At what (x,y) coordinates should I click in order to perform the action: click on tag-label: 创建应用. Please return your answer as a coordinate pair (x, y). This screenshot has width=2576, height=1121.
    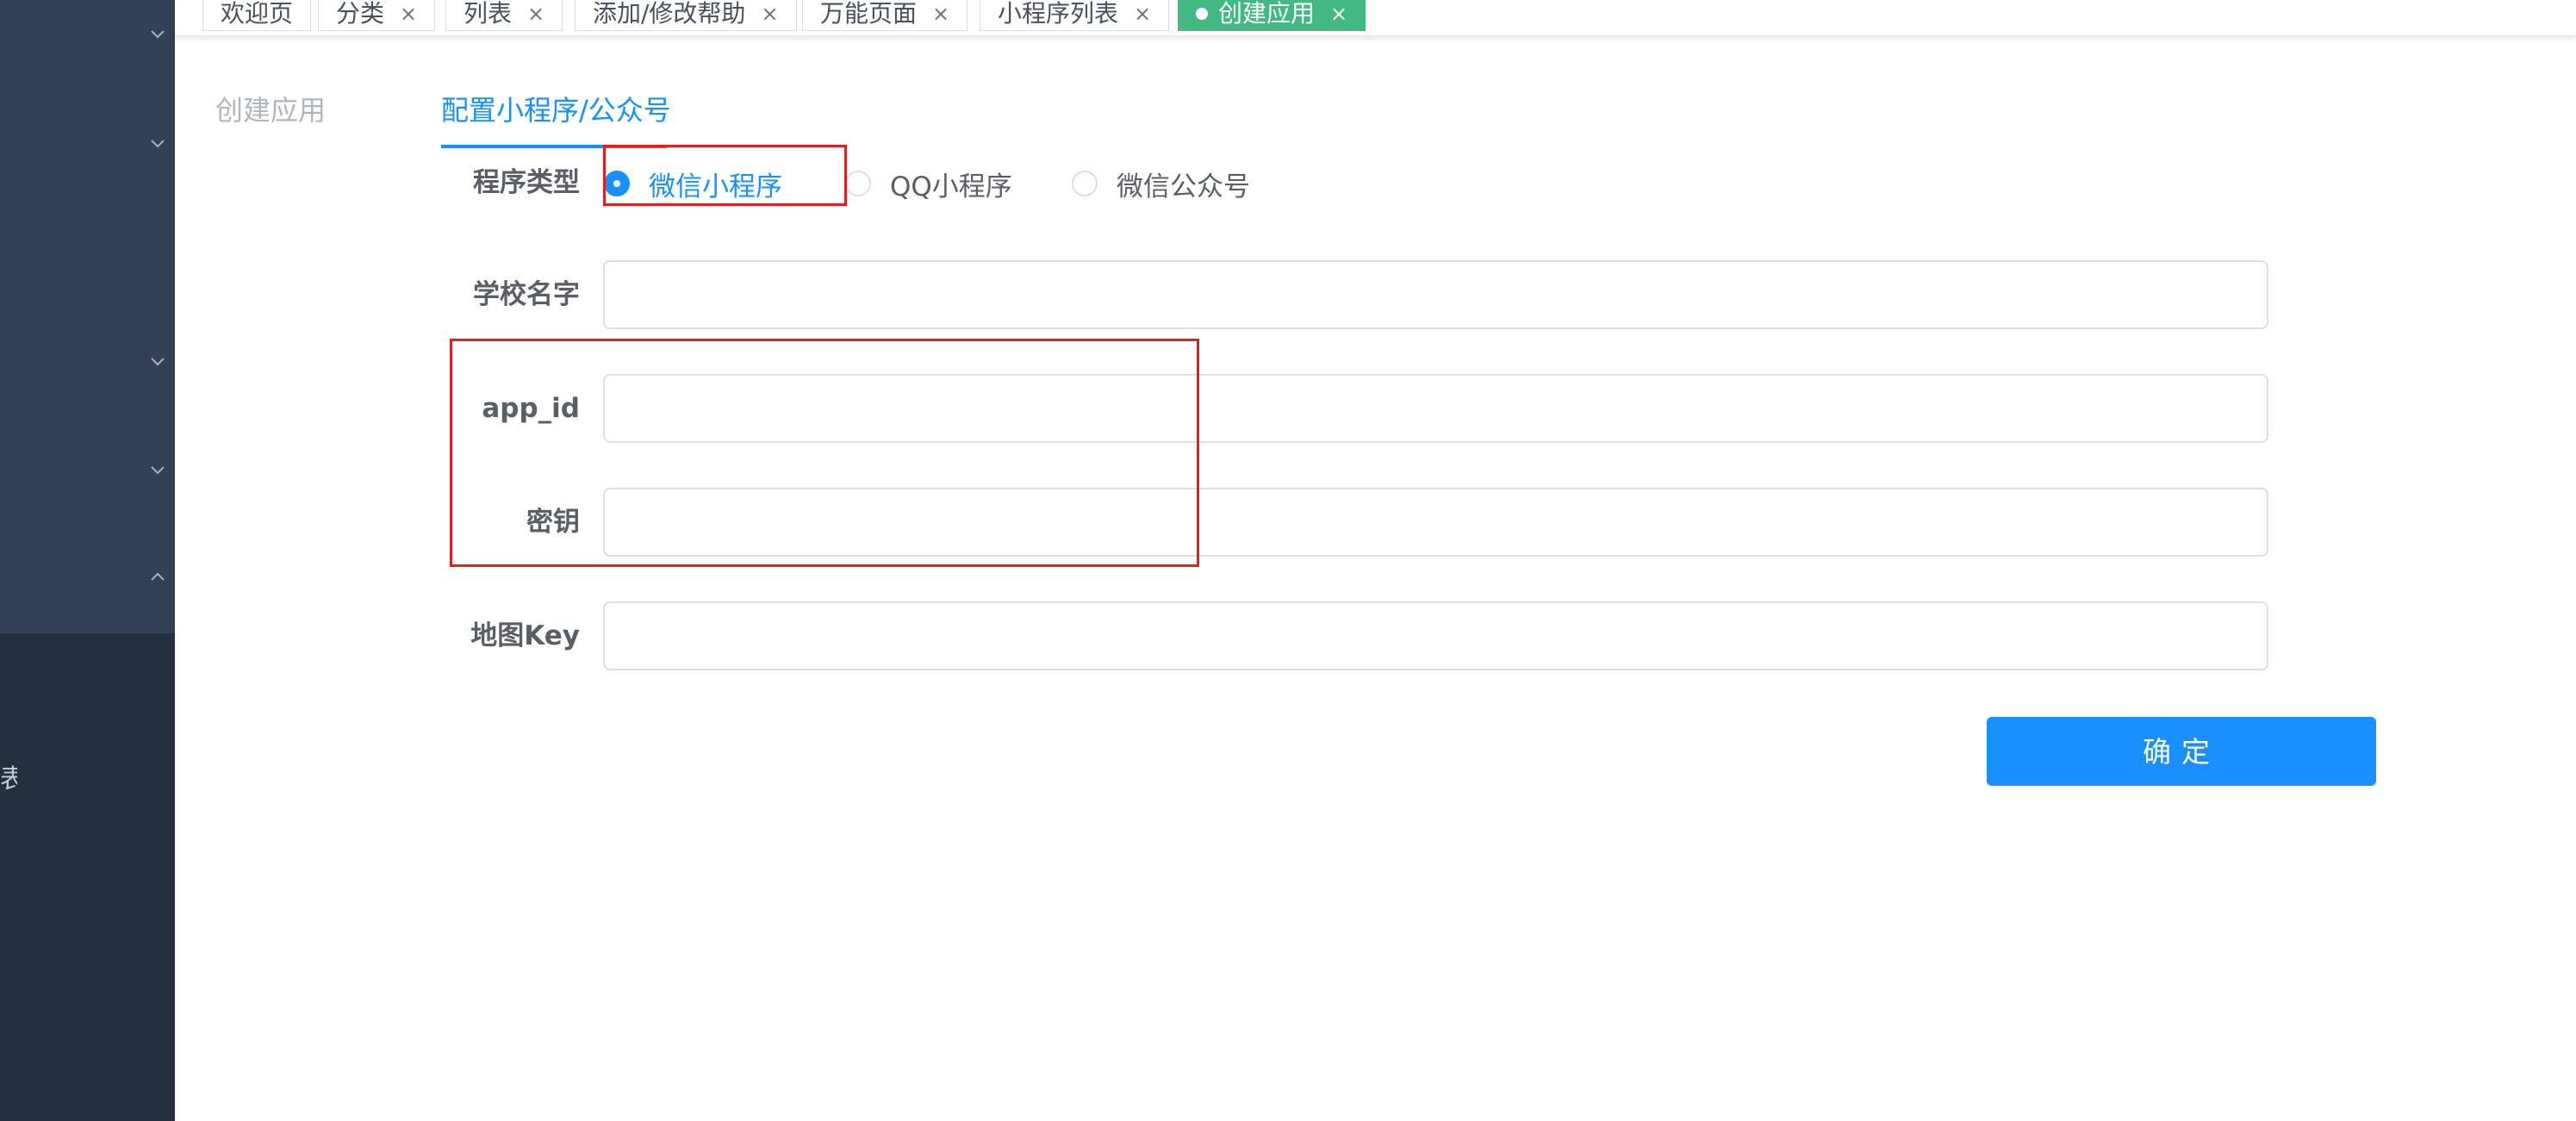
    Looking at the image, I should click on (1267, 14).